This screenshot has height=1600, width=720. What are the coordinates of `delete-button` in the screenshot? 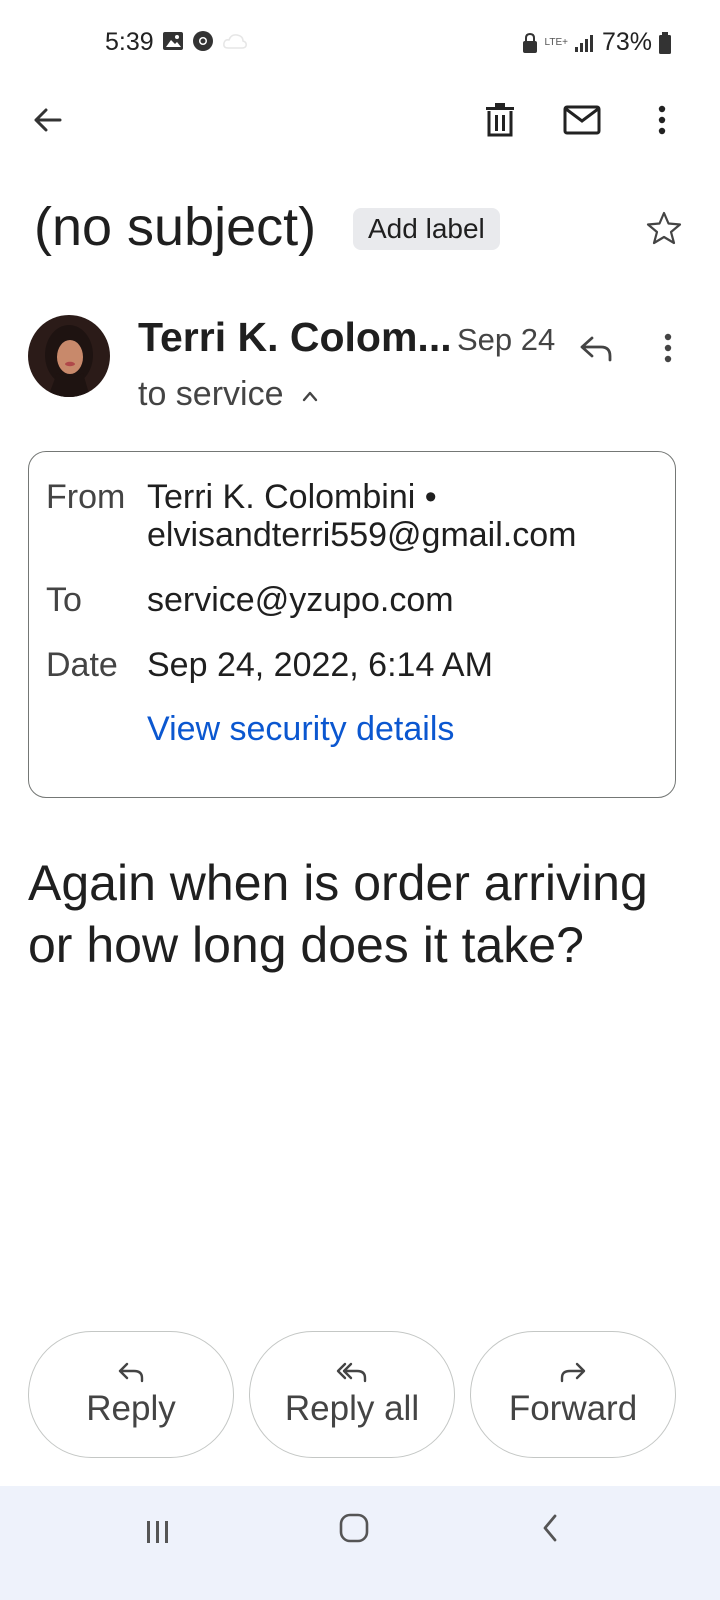 It's located at (500, 120).